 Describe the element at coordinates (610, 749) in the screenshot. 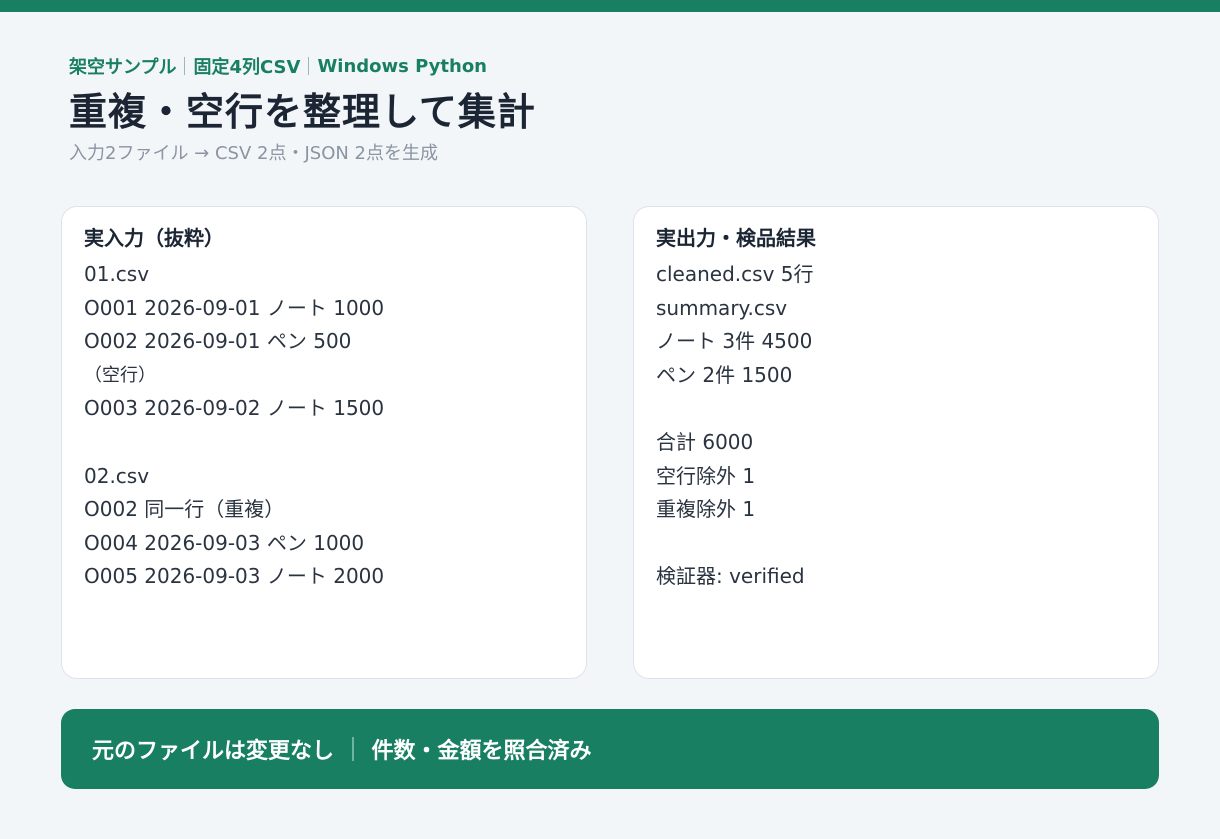

I see `summary-banner: 元のファイルは変更なし 件数・金額を照合済み` at that location.